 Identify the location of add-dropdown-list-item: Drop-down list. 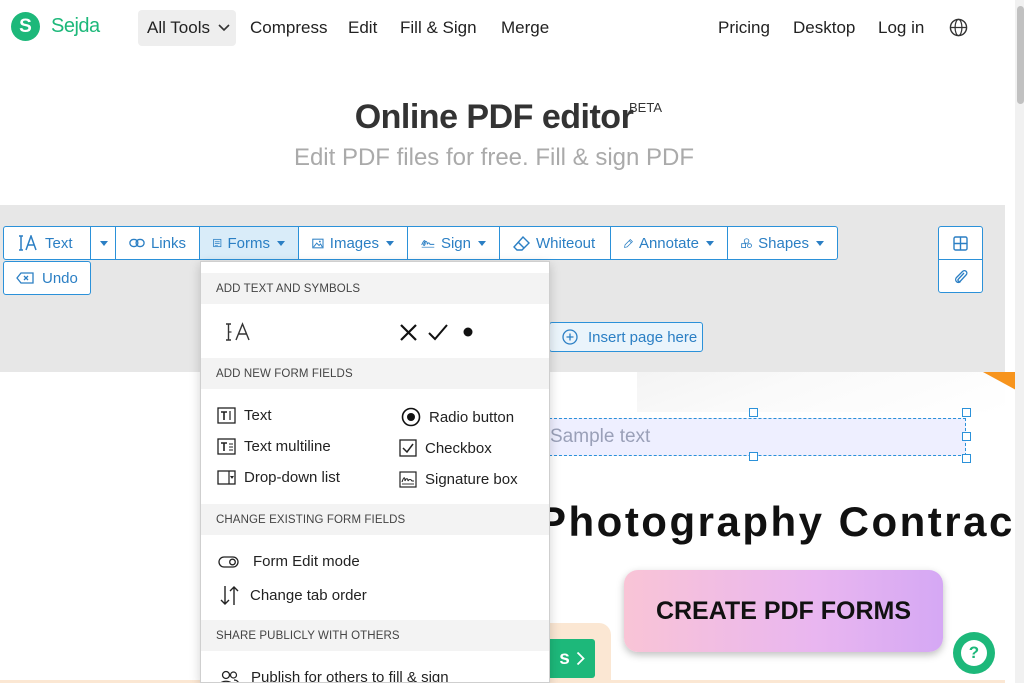
(278, 477).